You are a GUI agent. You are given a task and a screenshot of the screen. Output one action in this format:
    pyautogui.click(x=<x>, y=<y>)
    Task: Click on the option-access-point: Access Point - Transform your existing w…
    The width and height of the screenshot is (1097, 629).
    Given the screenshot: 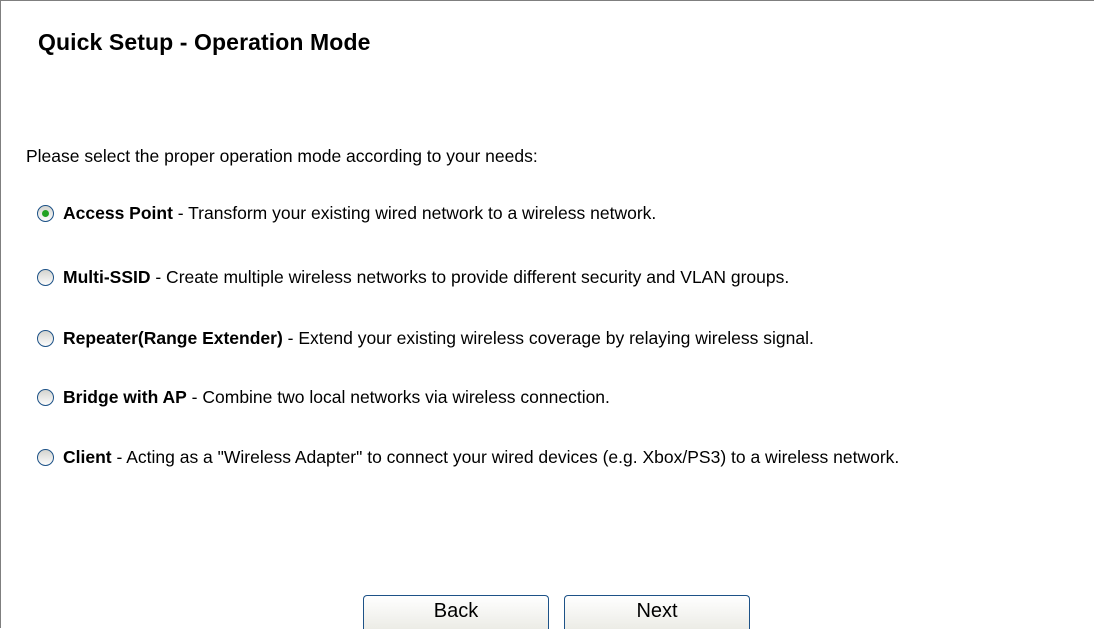 What is the action you would take?
    pyautogui.click(x=558, y=213)
    